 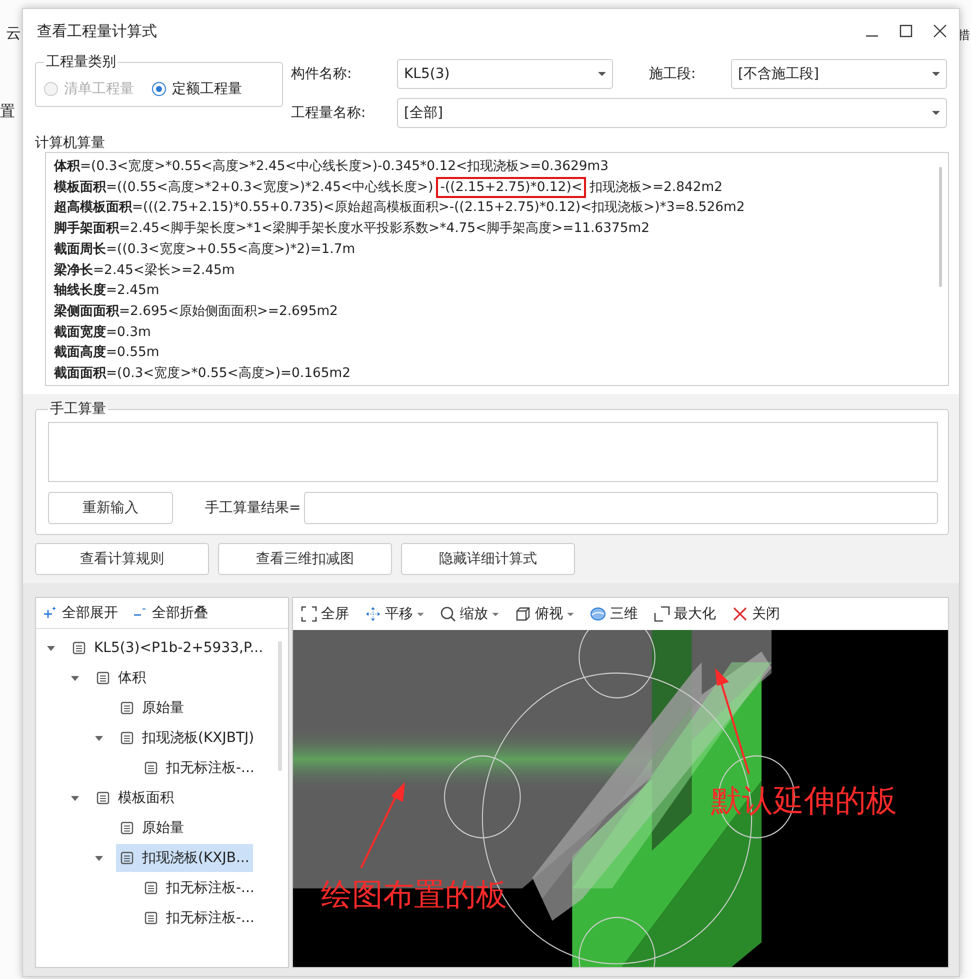 I want to click on background-text: 云, so click(x=13, y=33).